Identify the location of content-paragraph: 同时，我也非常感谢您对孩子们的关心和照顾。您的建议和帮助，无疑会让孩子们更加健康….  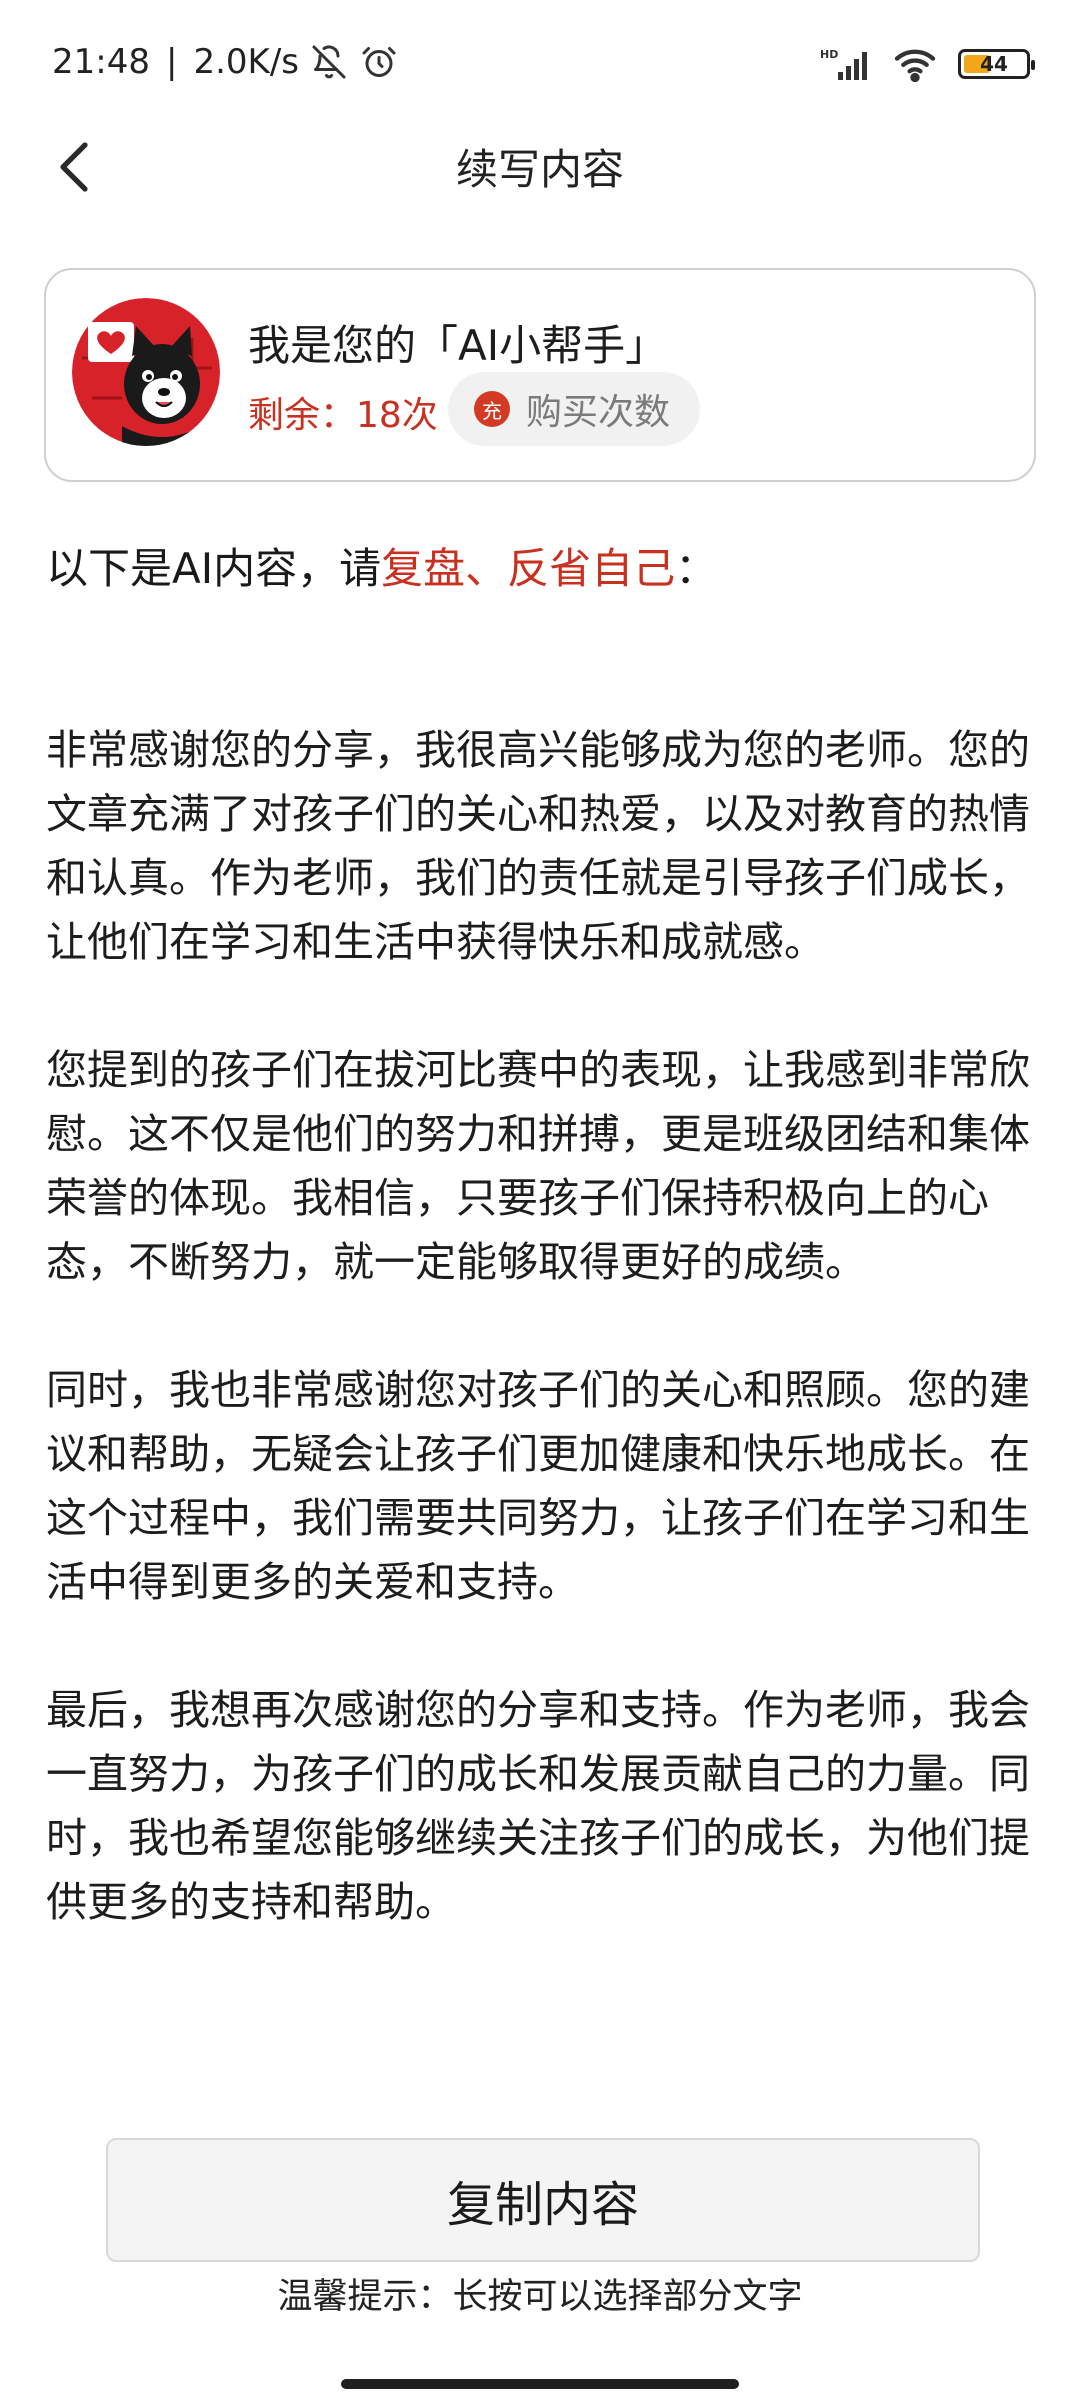
(538, 1486).